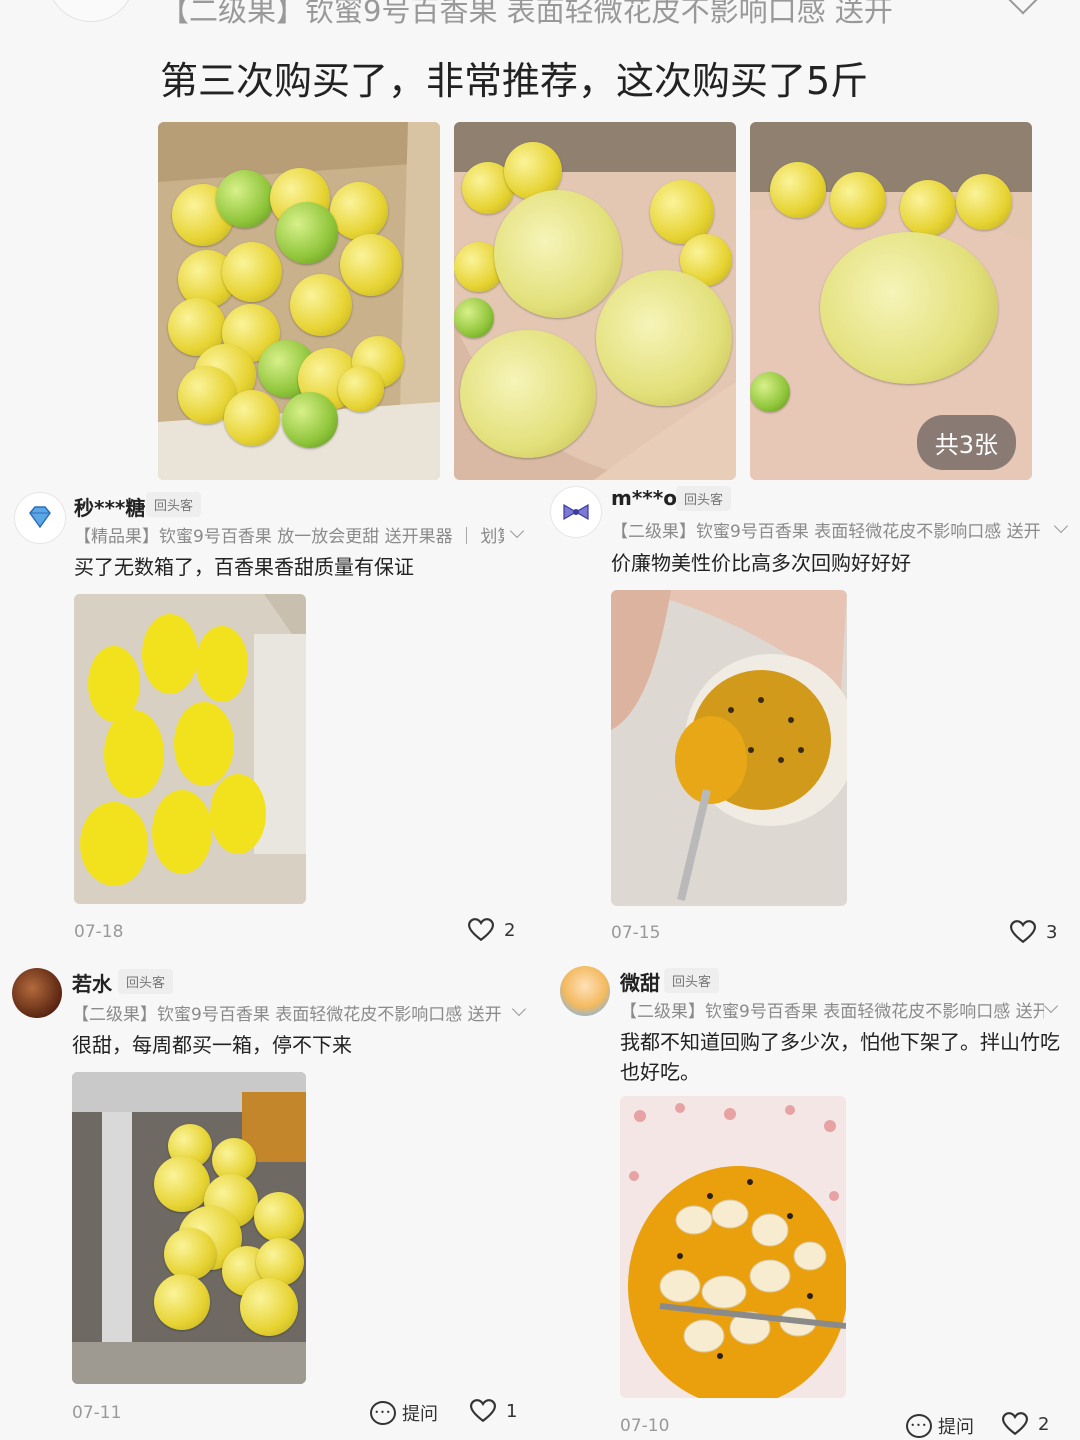 This screenshot has width=1080, height=1440. What do you see at coordinates (1052, 932) in the screenshot?
I see `like-count: 3` at bounding box center [1052, 932].